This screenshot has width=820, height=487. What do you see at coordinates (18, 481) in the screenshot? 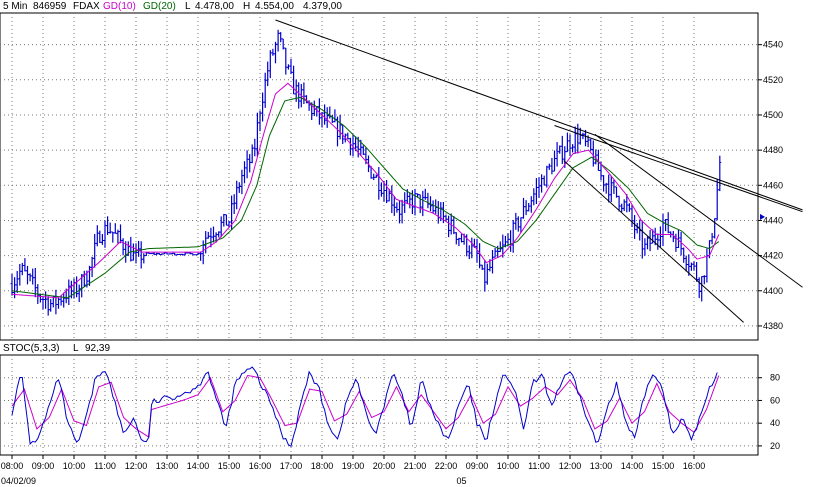
I see `date-label: 04/02/09` at bounding box center [18, 481].